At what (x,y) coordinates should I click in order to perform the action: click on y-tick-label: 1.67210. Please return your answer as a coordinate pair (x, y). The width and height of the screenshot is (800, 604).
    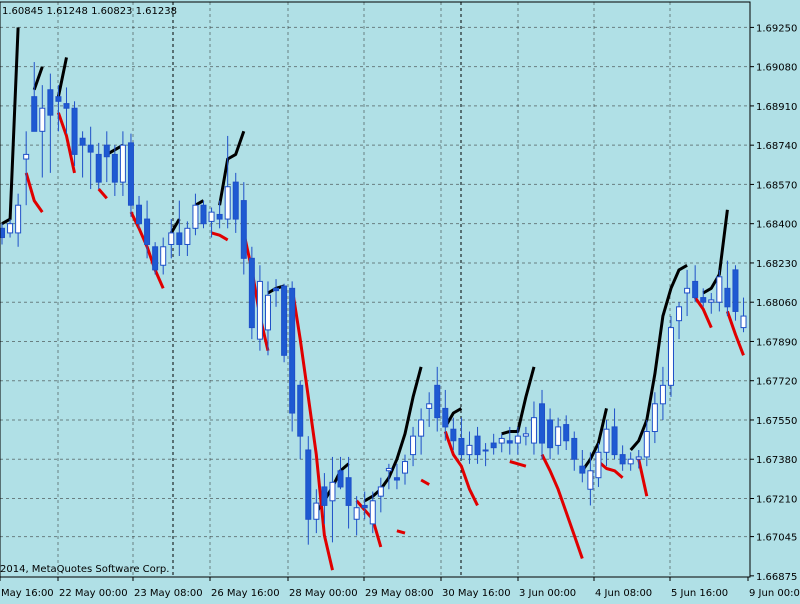
    Looking at the image, I should click on (776, 499).